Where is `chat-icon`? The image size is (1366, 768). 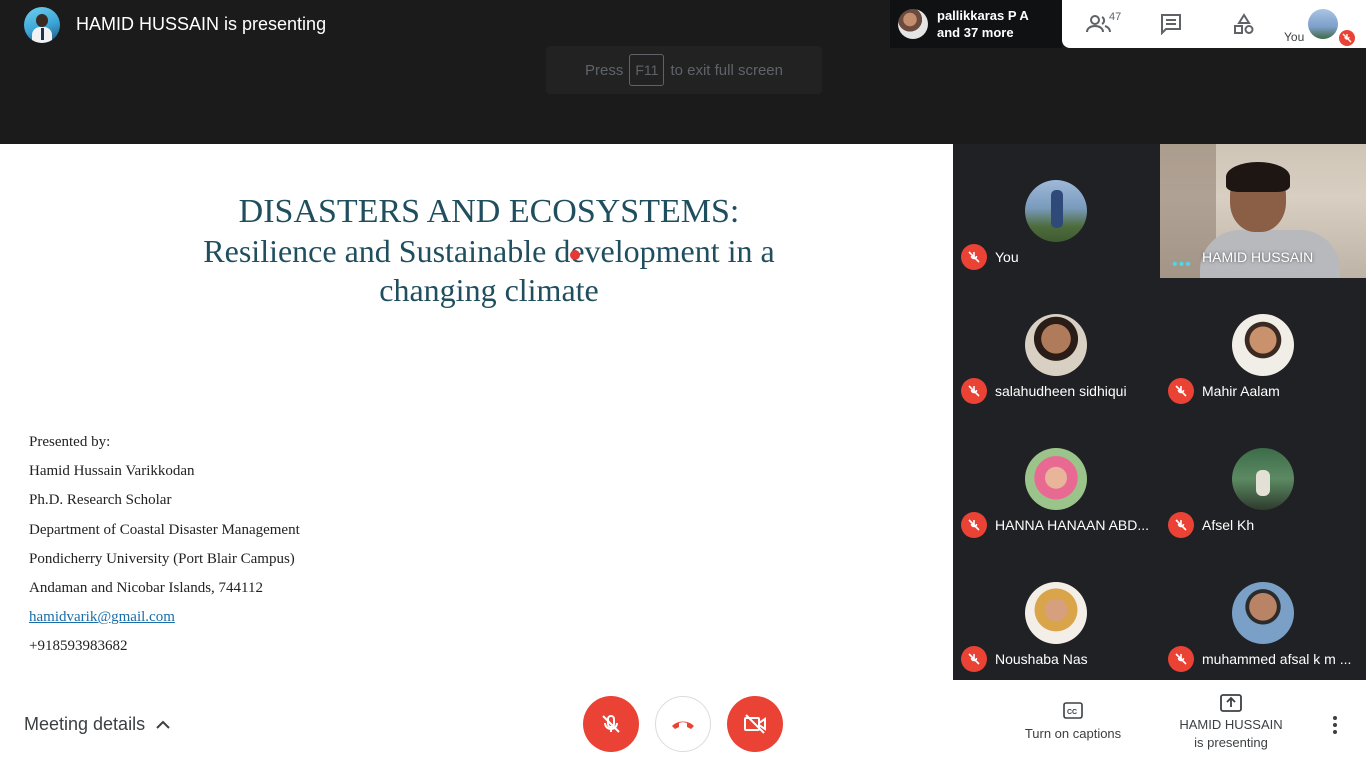
chat-icon is located at coordinates (1171, 24).